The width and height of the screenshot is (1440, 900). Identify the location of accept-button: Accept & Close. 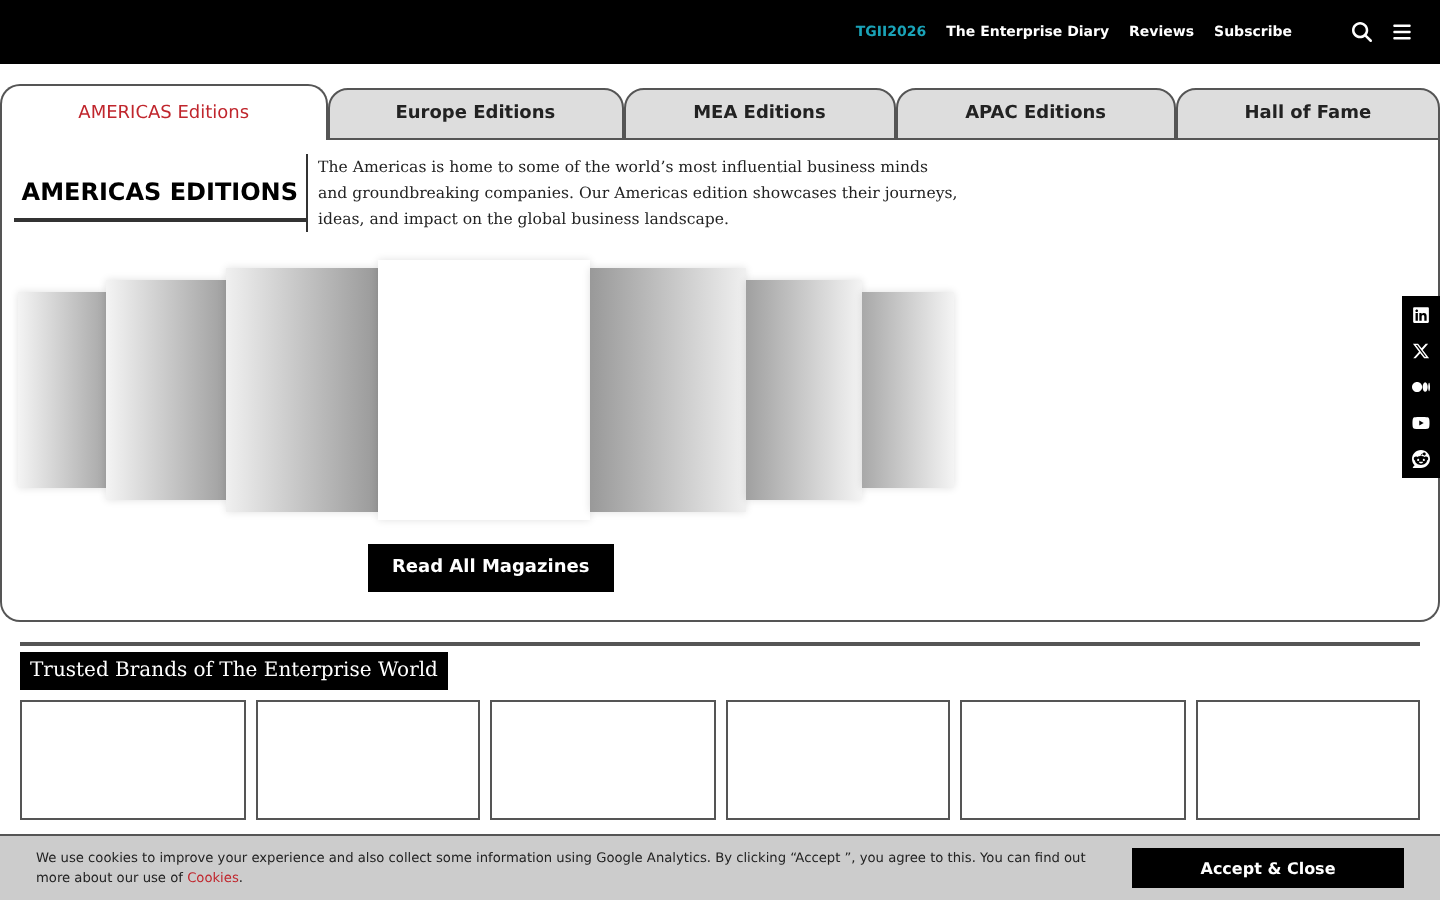
(1268, 868).